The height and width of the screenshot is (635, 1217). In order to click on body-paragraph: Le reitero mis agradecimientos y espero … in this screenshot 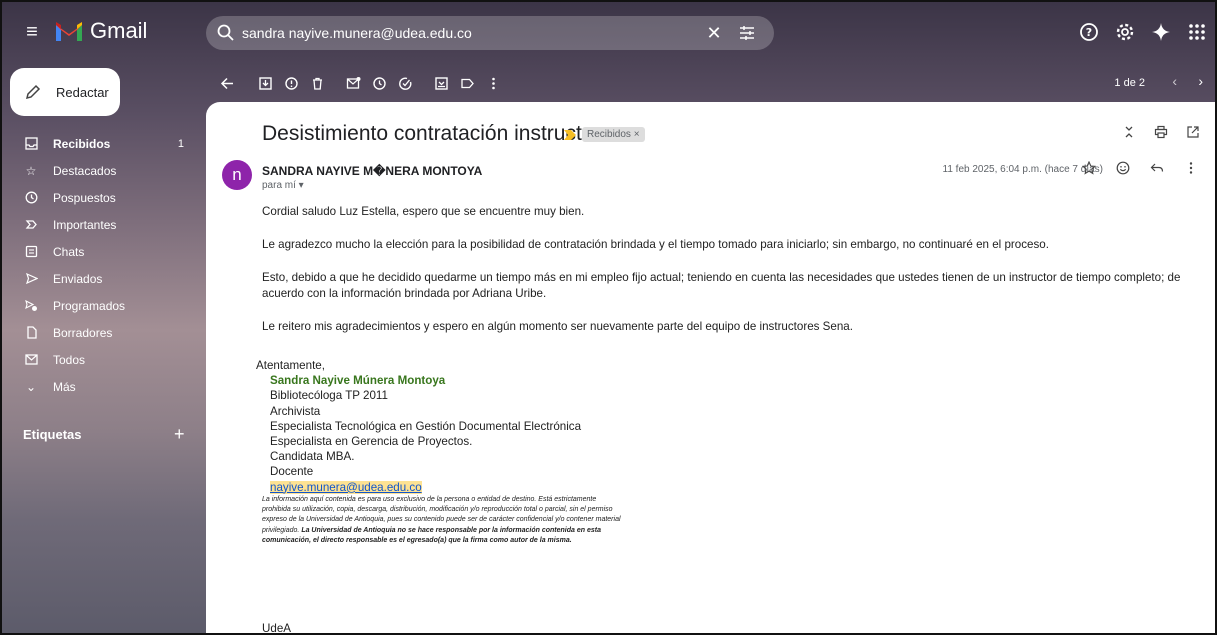, I will do `click(557, 326)`.